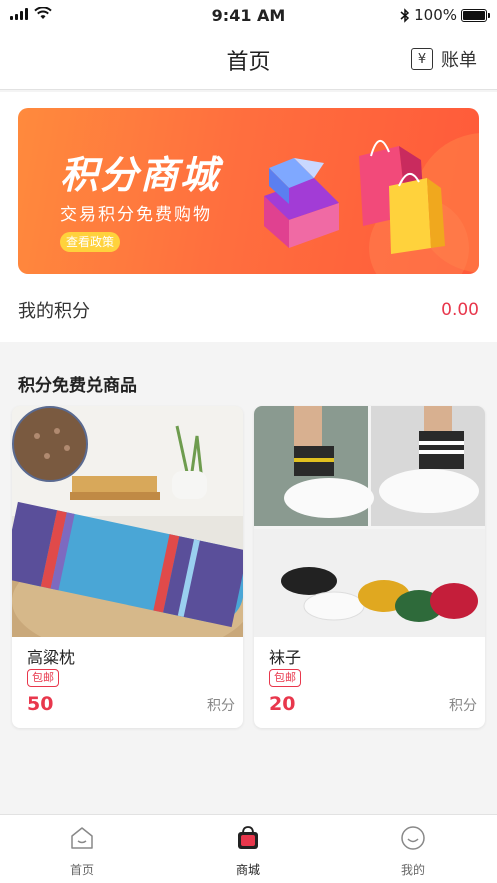  What do you see at coordinates (282, 704) in the screenshot?
I see `product-price: 20` at bounding box center [282, 704].